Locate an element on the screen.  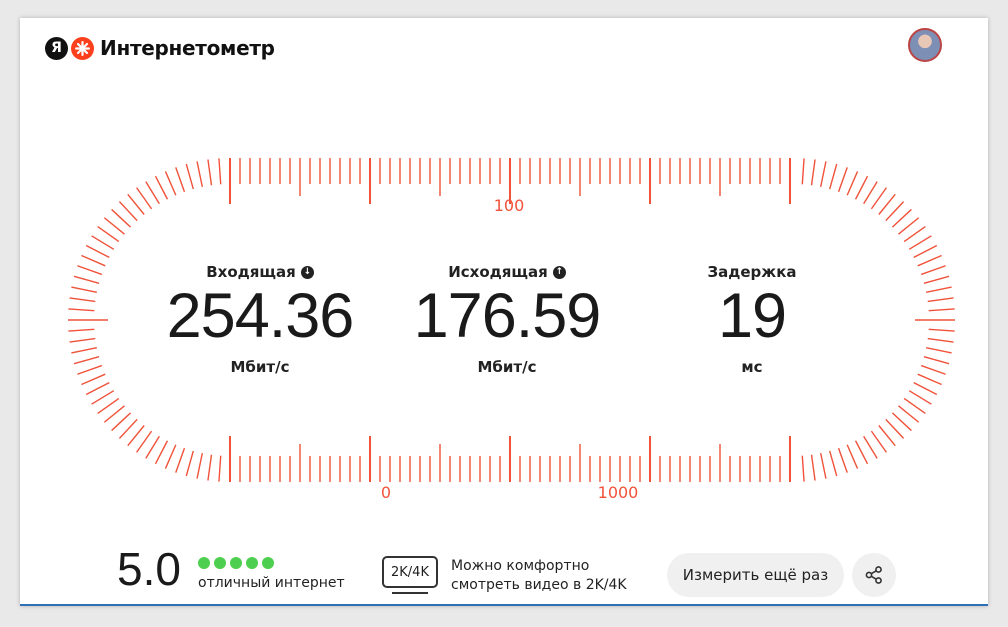
rating-score: 5.0 is located at coordinates (149, 569).